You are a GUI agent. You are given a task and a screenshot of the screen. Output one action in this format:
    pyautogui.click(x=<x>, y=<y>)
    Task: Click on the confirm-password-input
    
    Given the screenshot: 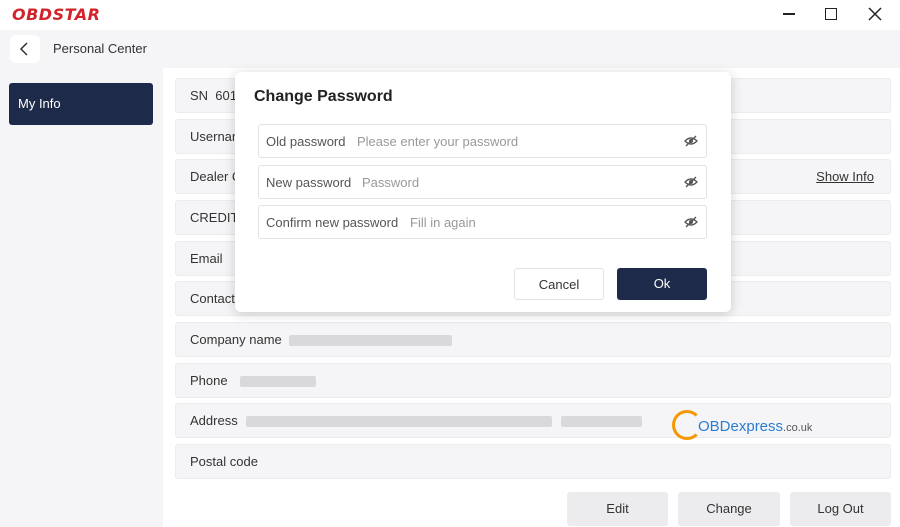 What is the action you would take?
    pyautogui.click(x=538, y=222)
    